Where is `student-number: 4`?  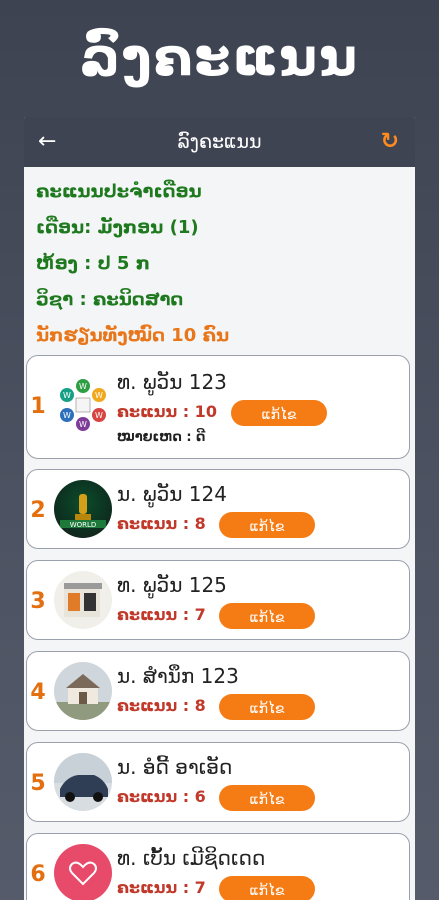
student-number: 4 is located at coordinates (38, 692).